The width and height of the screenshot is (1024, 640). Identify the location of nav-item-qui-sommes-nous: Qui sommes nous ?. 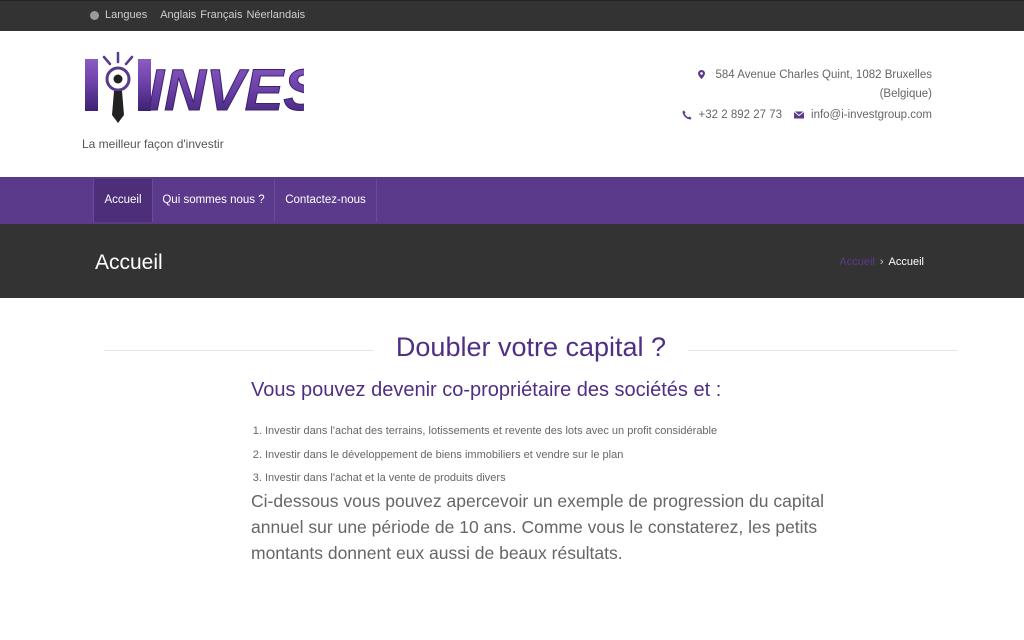
(213, 200).